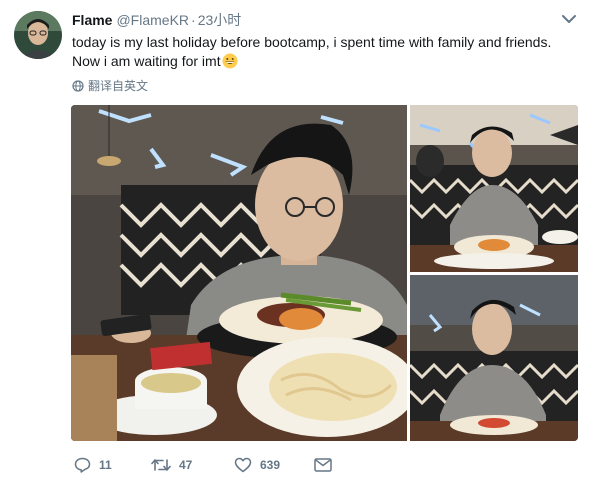  What do you see at coordinates (569, 19) in the screenshot?
I see `chevron-down-icon` at bounding box center [569, 19].